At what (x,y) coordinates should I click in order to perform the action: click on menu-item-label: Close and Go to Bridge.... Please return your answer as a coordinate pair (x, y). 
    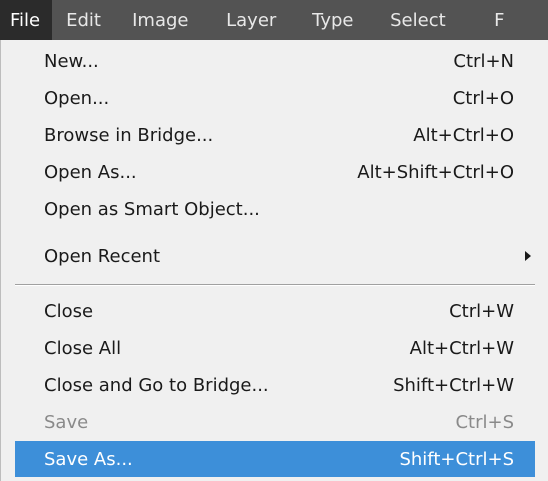
    Looking at the image, I should click on (156, 385).